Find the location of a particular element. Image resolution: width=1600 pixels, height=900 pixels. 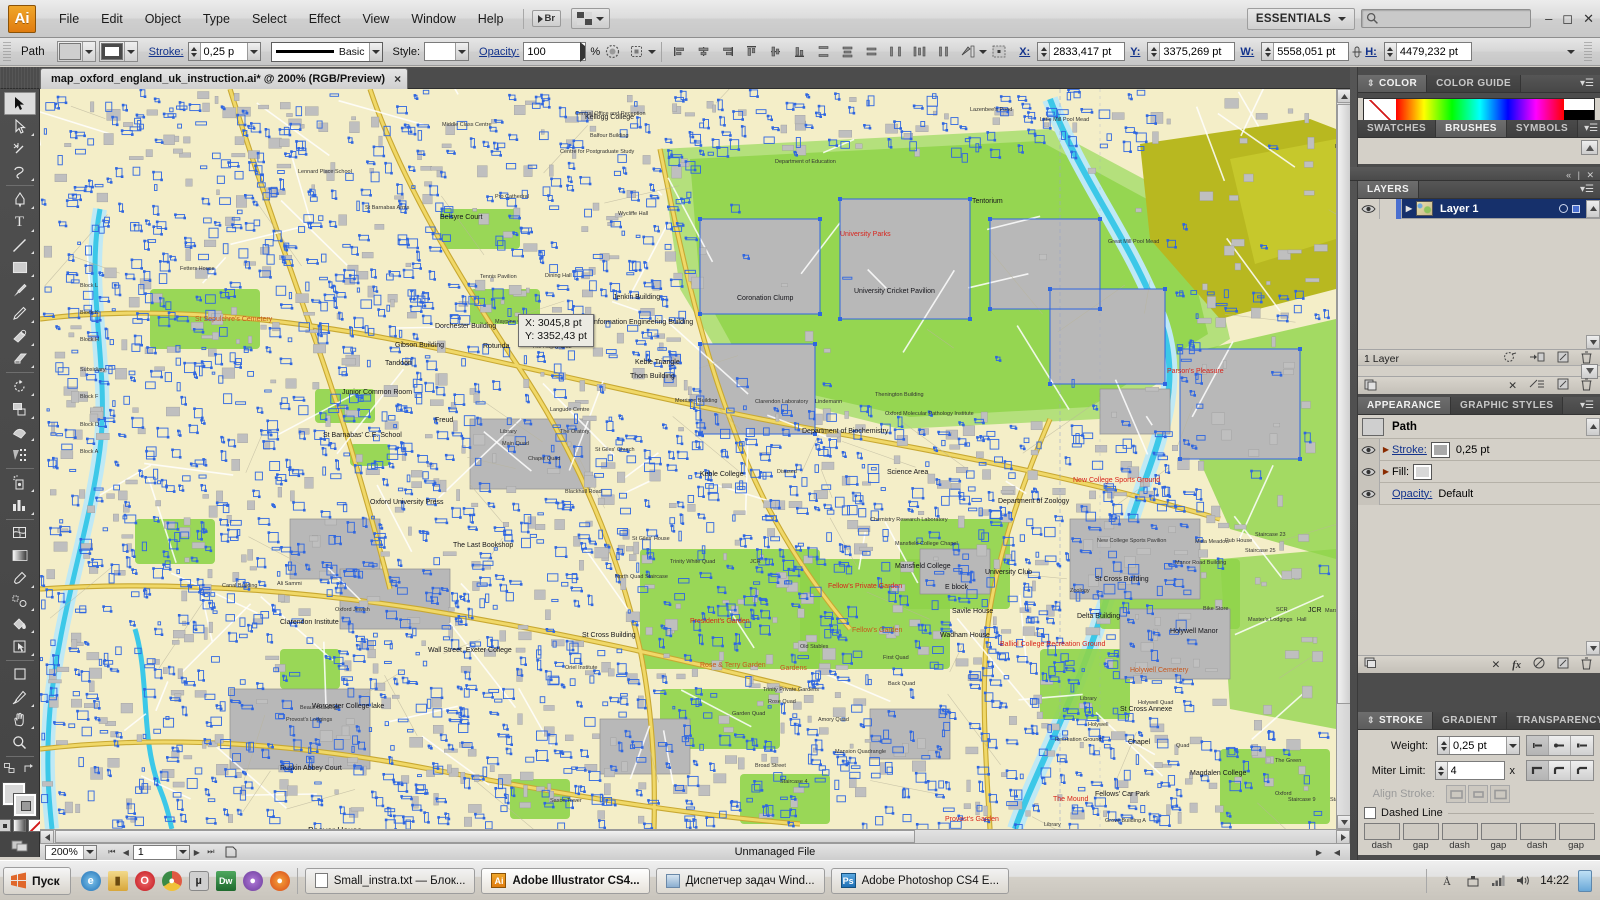

show-desktop-button is located at coordinates (1585, 880).